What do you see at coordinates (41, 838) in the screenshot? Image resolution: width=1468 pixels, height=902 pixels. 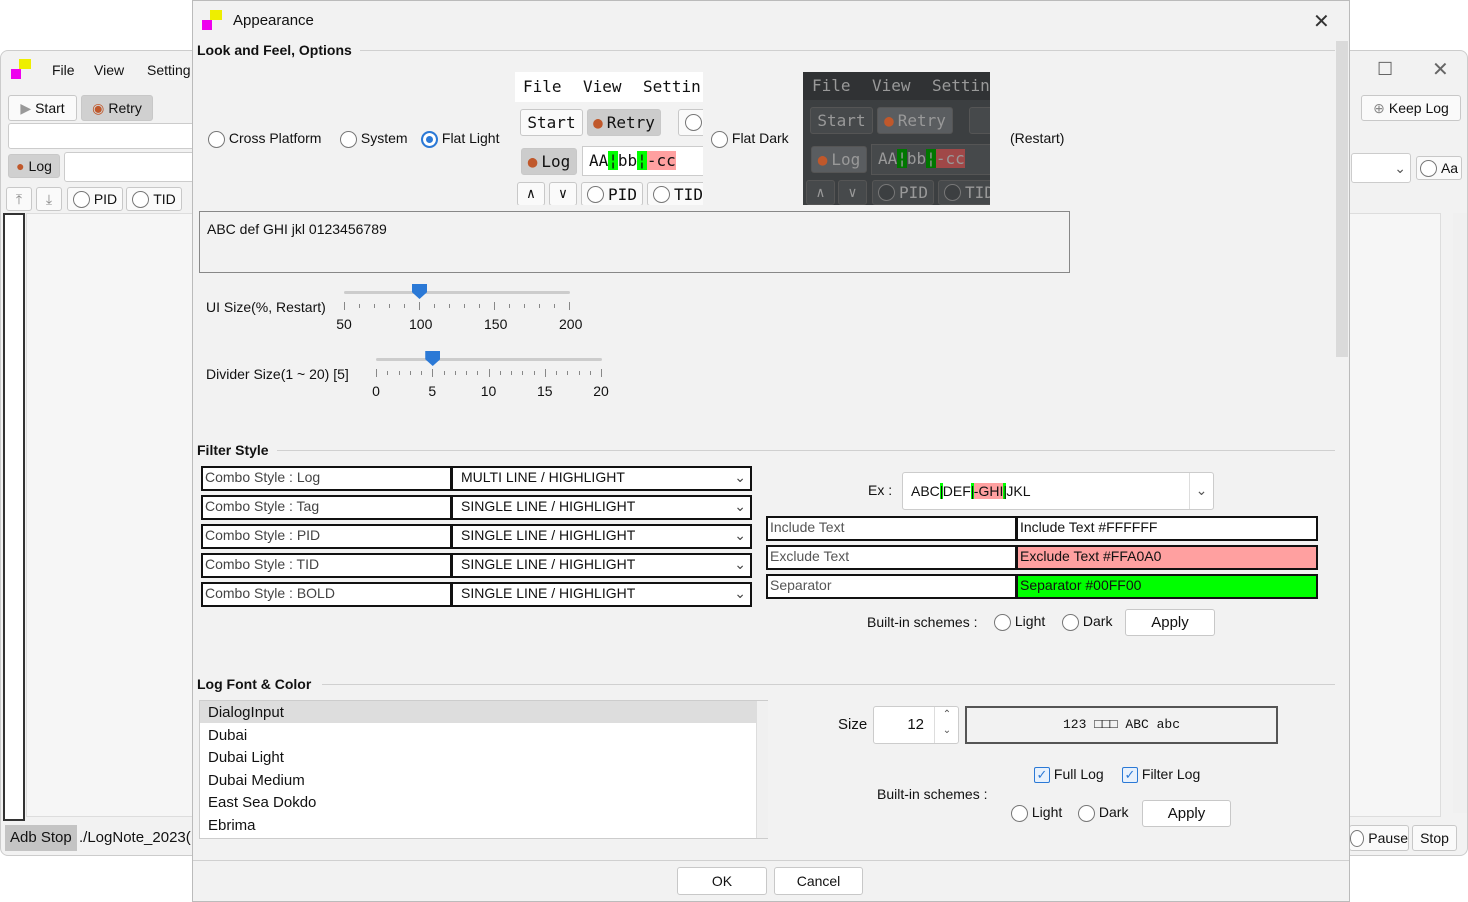 I see `status-adb: Adb Stop` at bounding box center [41, 838].